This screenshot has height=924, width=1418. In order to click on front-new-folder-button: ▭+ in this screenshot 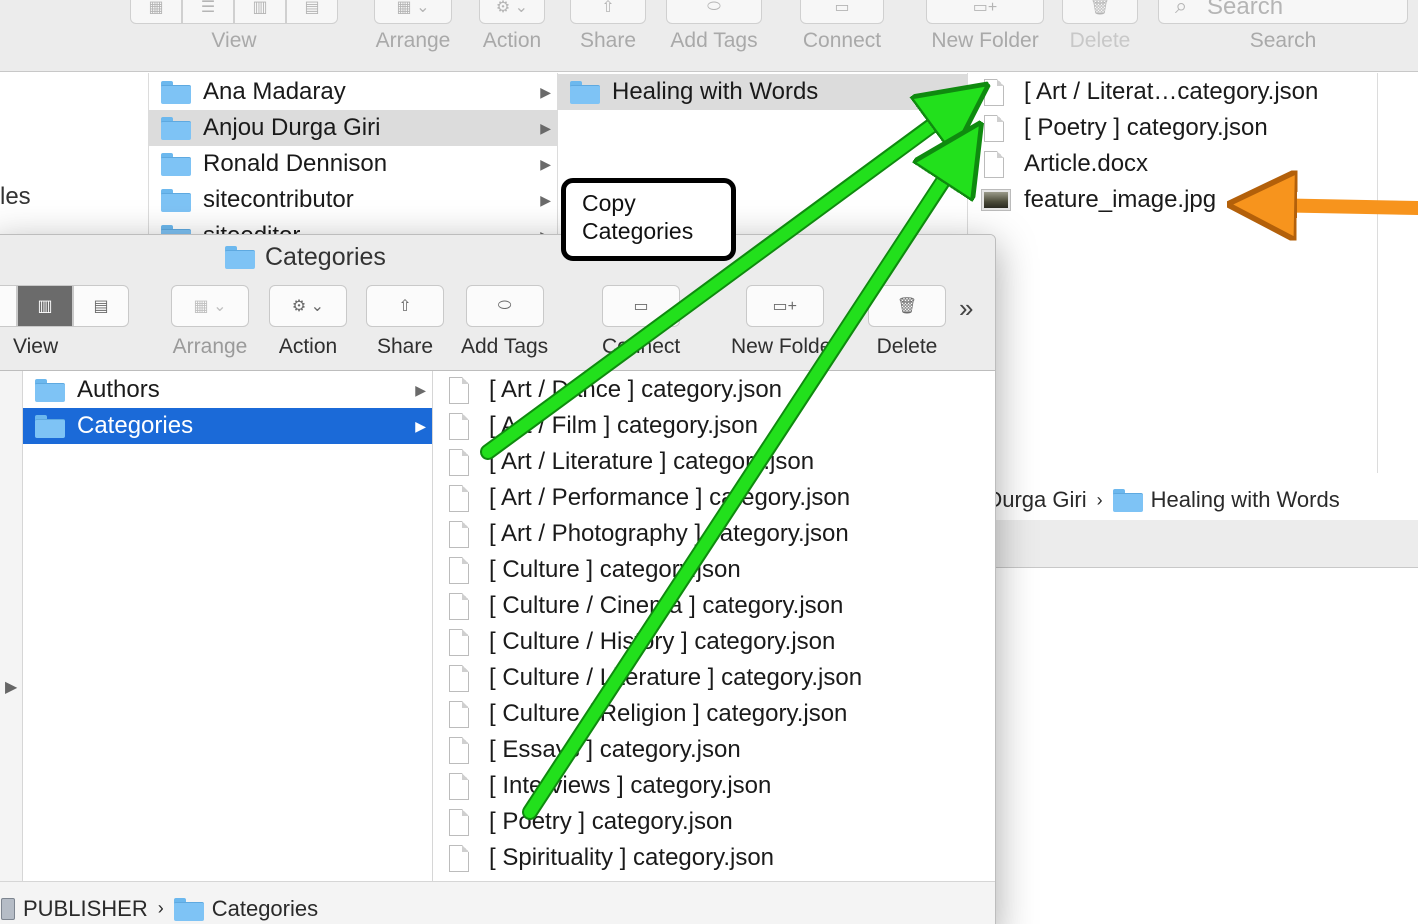, I will do `click(784, 306)`.